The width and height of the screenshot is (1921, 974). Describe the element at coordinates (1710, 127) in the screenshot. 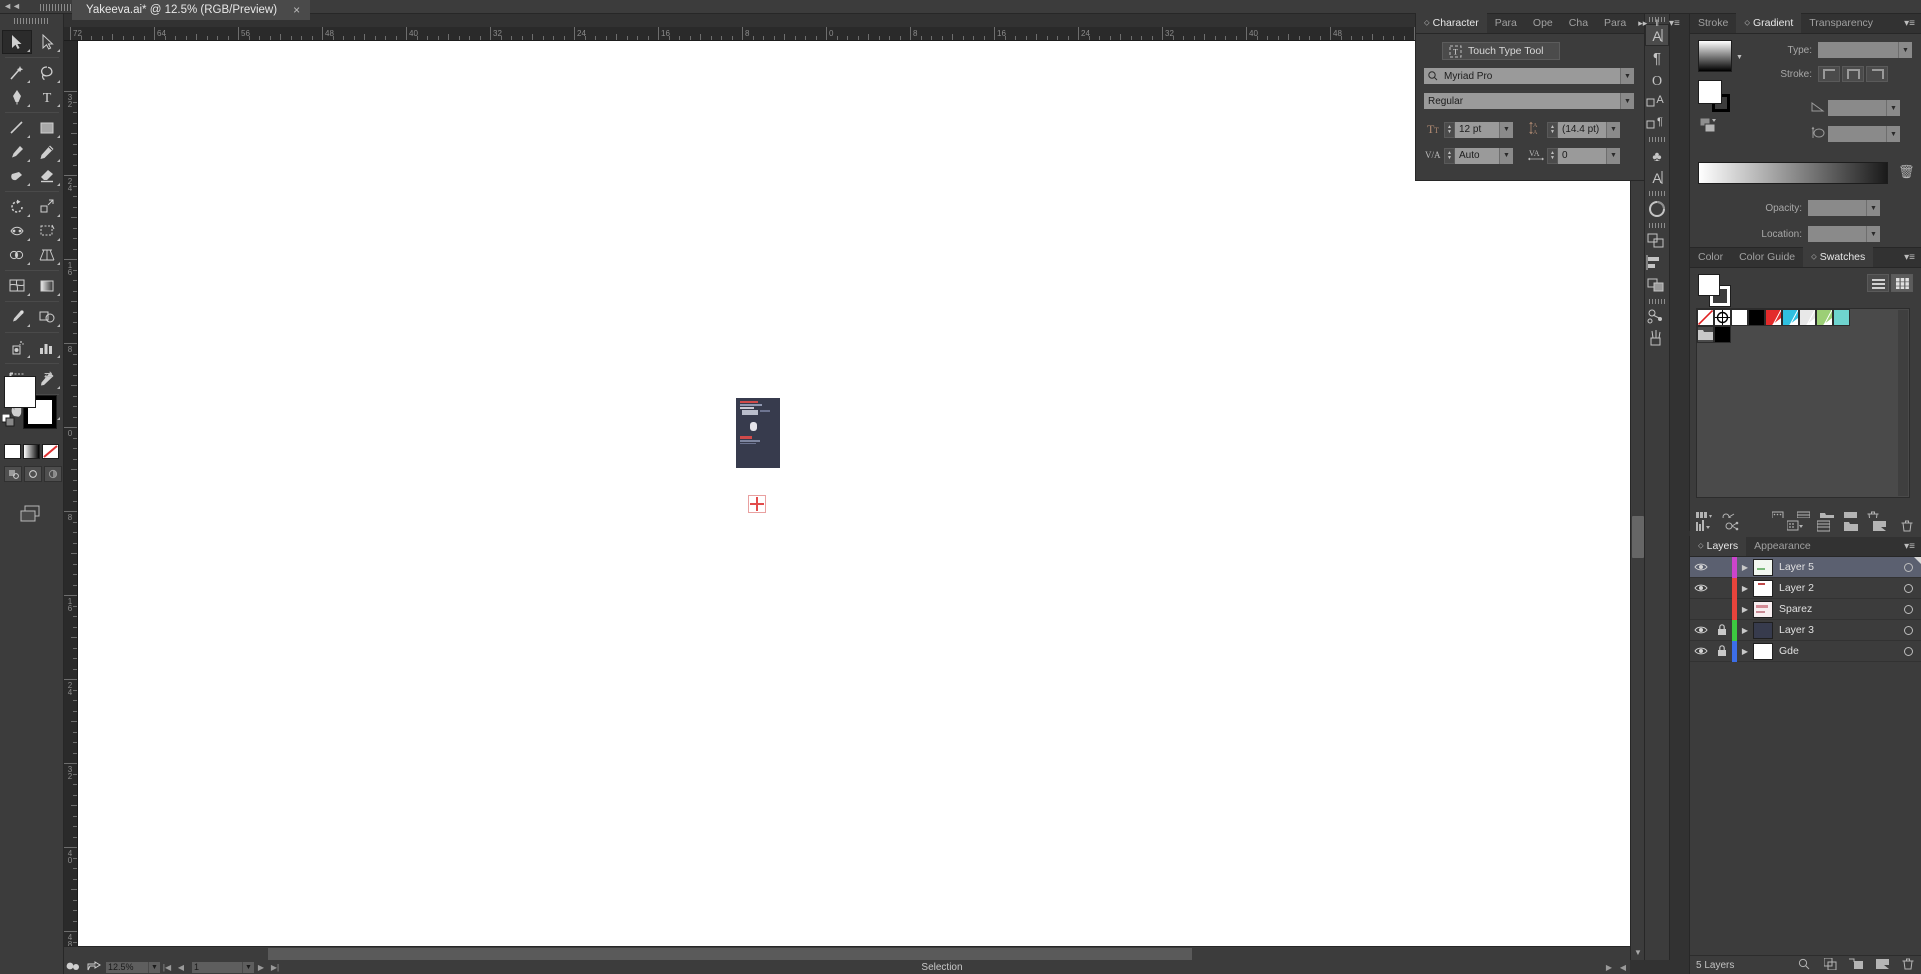

I see `fill-stroke-toggle-icon` at that location.